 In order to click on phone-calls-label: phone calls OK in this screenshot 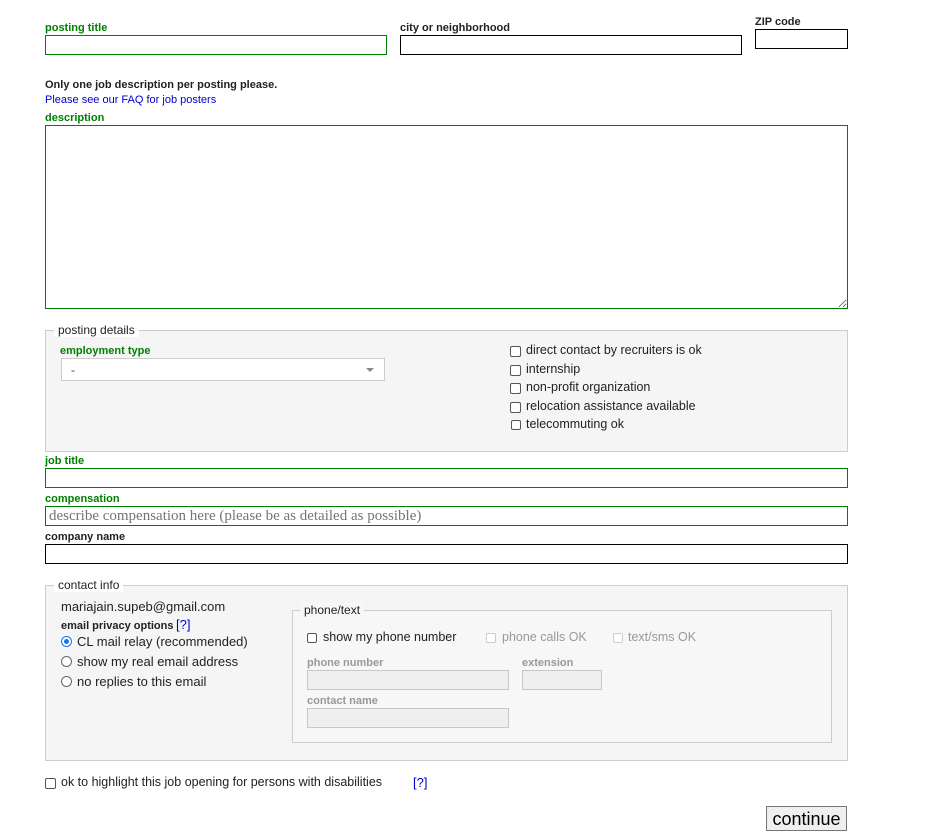, I will do `click(544, 637)`.